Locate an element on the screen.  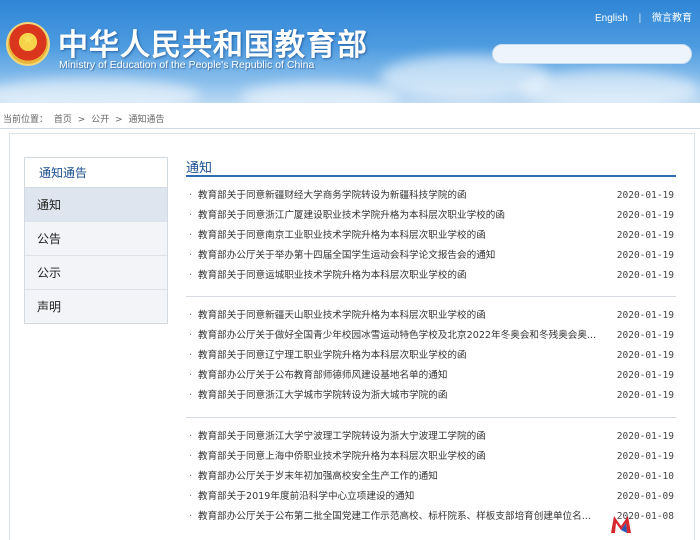
list-item-date: 2020-01-10 is located at coordinates (645, 476).